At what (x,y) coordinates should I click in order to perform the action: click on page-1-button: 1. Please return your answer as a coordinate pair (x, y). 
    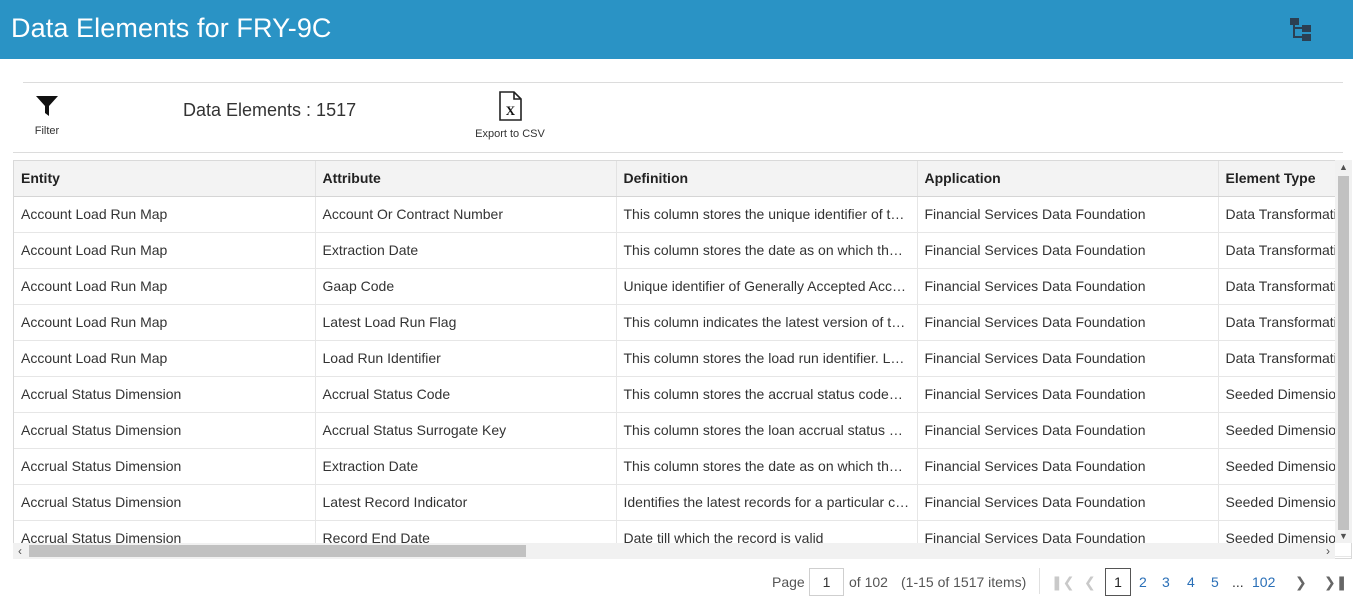
    Looking at the image, I should click on (1118, 582).